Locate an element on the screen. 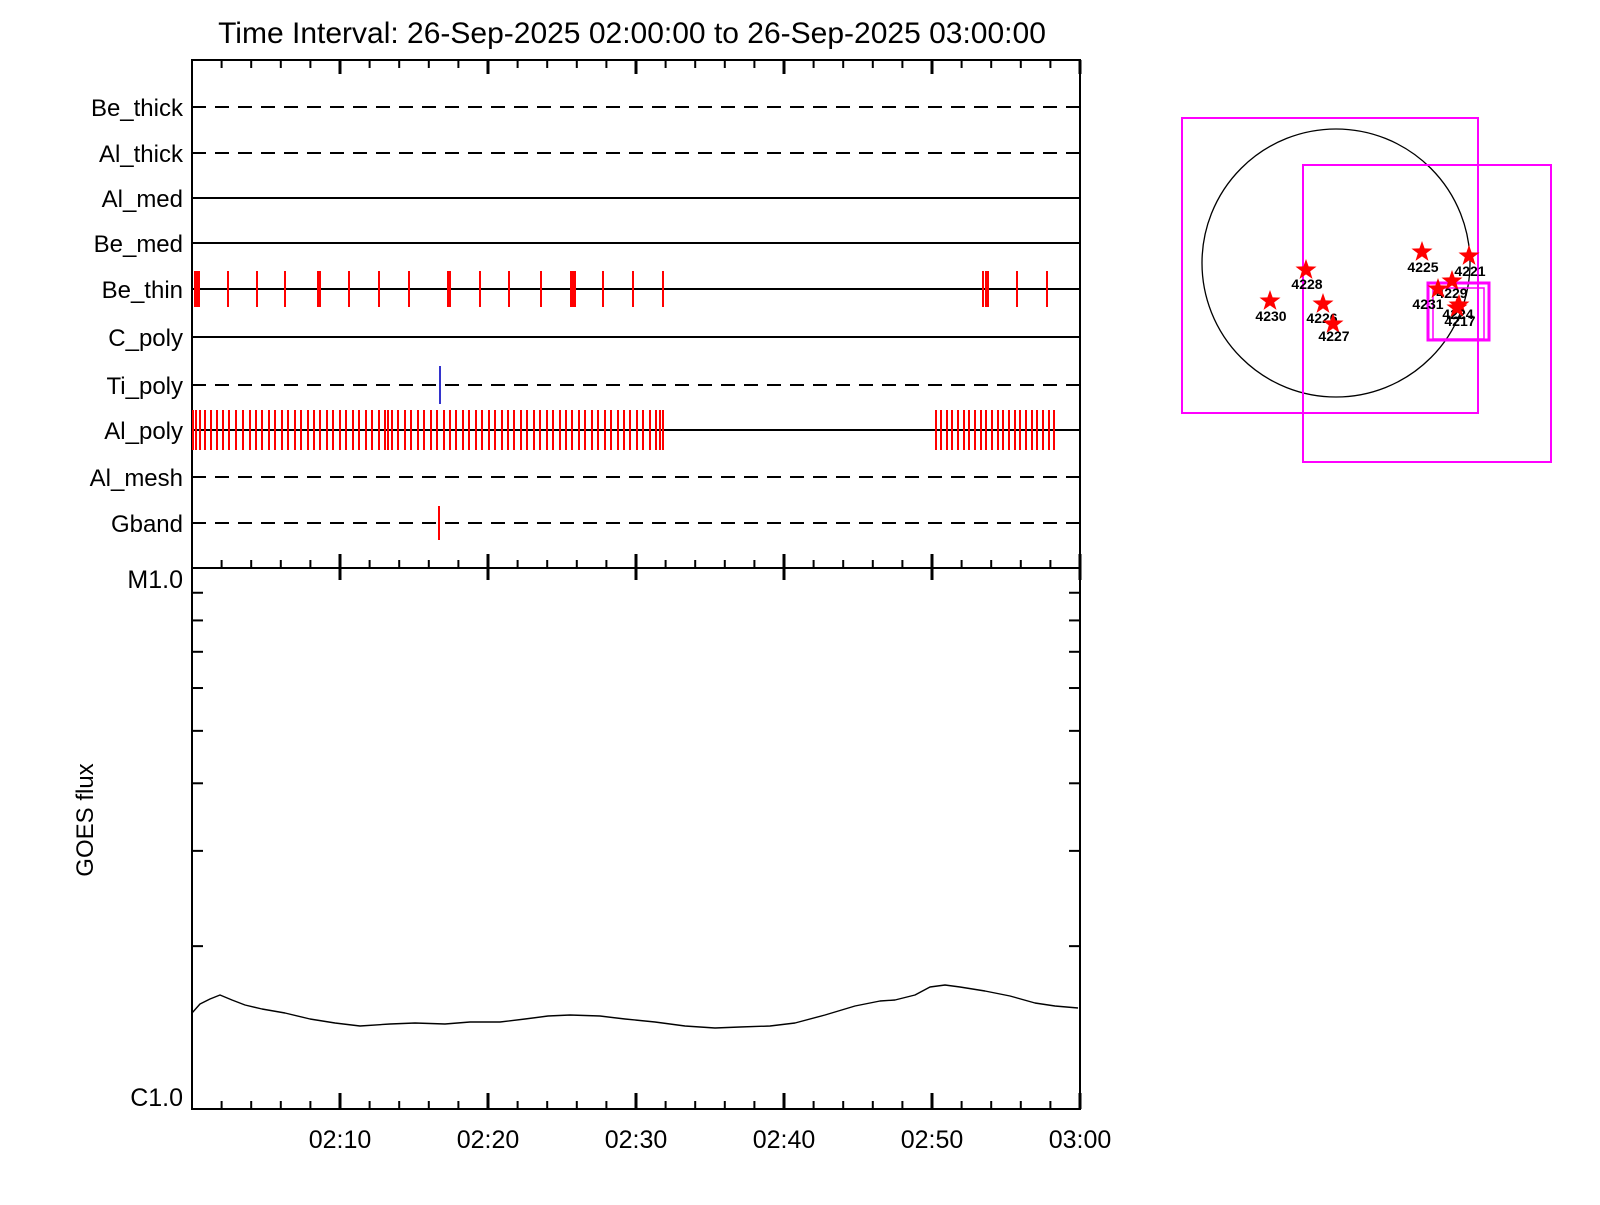 This screenshot has width=1600, height=1205. active-region-4230: 4230 is located at coordinates (1271, 307).